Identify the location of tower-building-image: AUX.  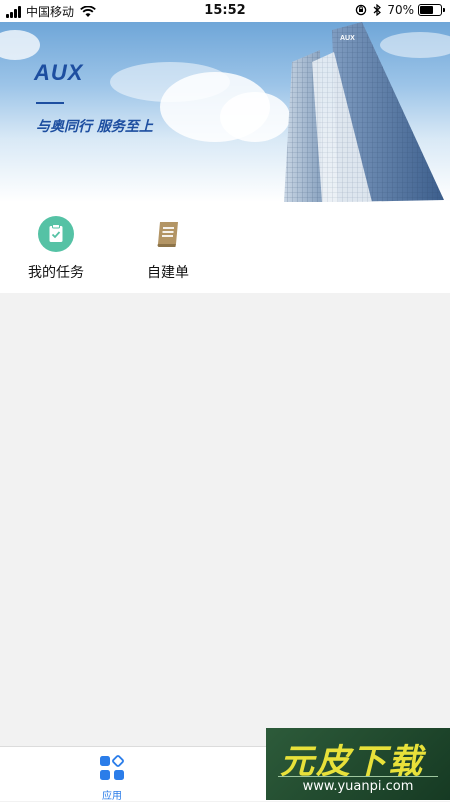
(364, 112).